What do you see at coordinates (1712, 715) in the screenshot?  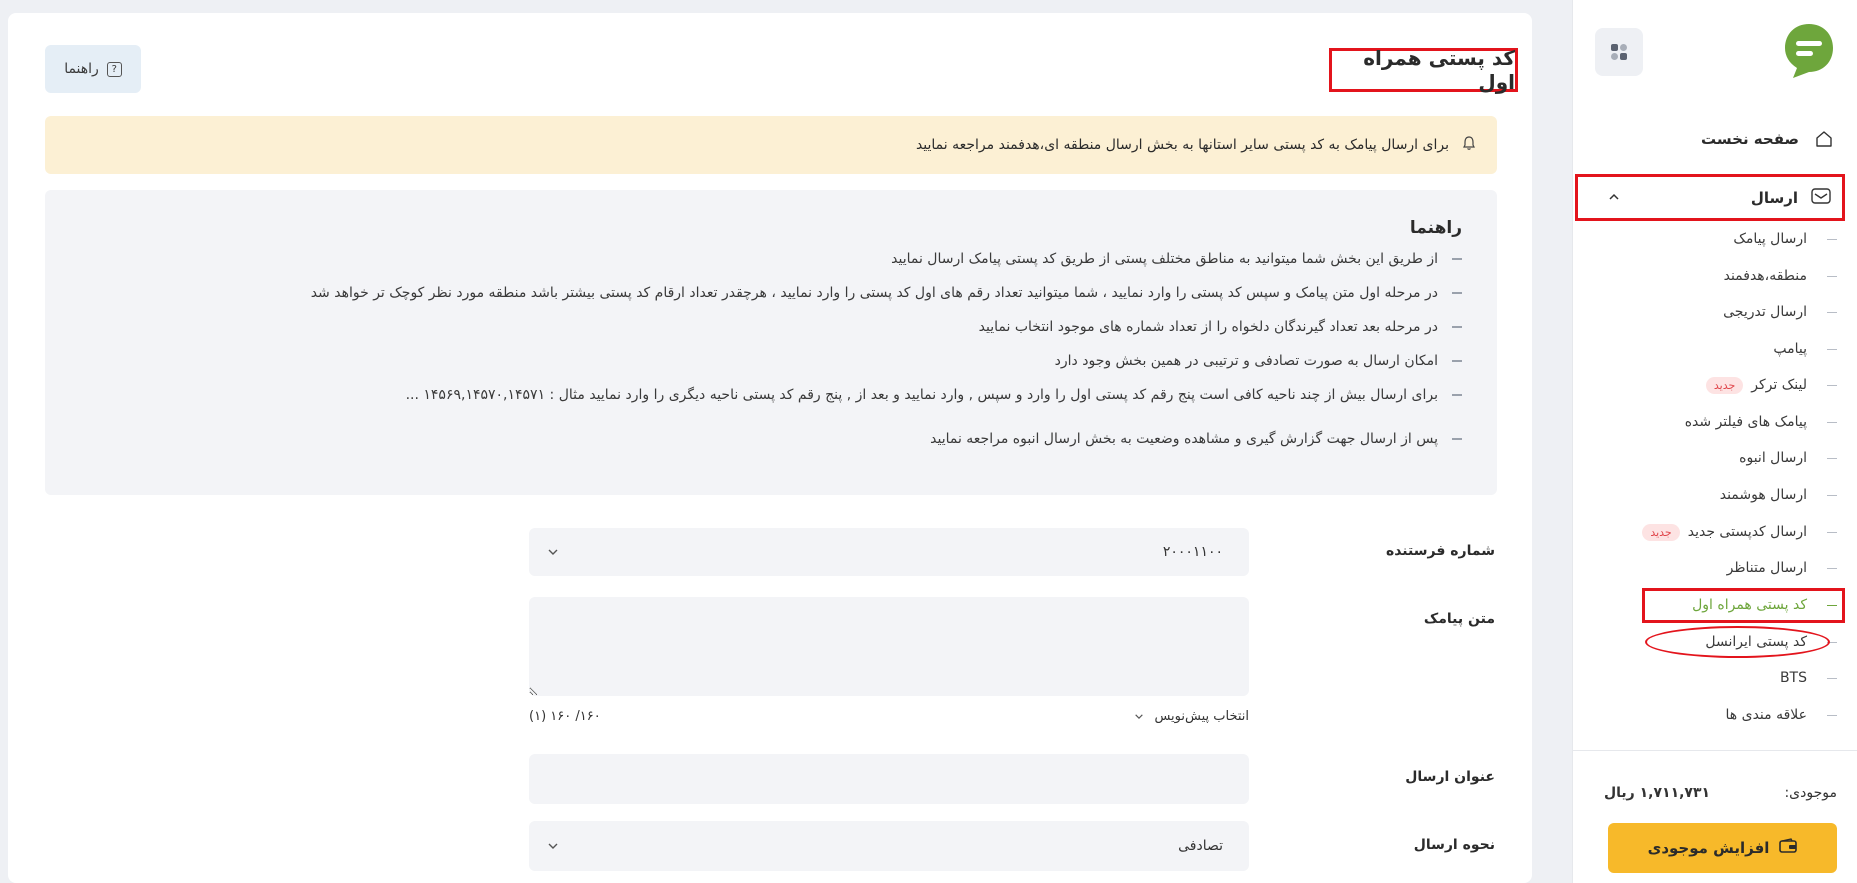 I see `sidebar-item-favorites: علاقه مندی ها` at bounding box center [1712, 715].